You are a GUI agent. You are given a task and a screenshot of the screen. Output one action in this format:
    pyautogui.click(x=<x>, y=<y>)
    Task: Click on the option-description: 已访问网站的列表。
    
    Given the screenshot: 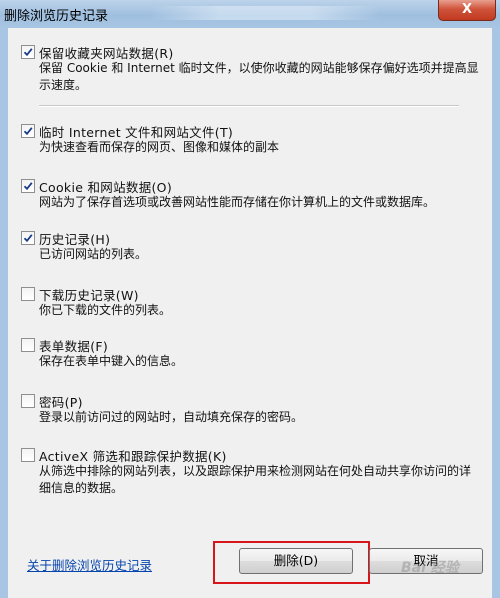 What is the action you would take?
    pyautogui.click(x=93, y=254)
    